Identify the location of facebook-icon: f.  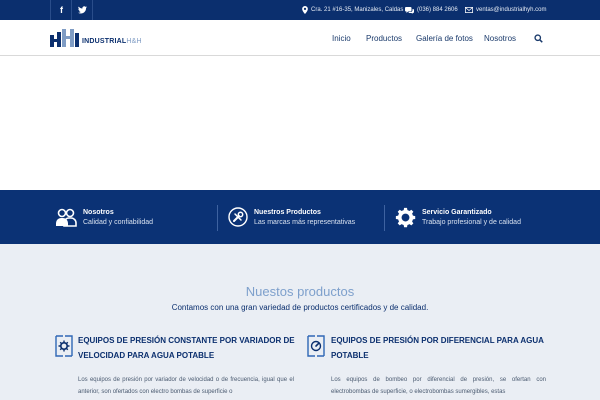
(61, 10).